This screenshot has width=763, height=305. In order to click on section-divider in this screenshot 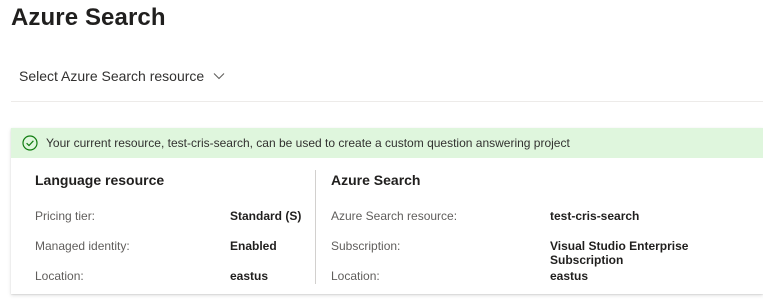, I will do `click(387, 101)`.